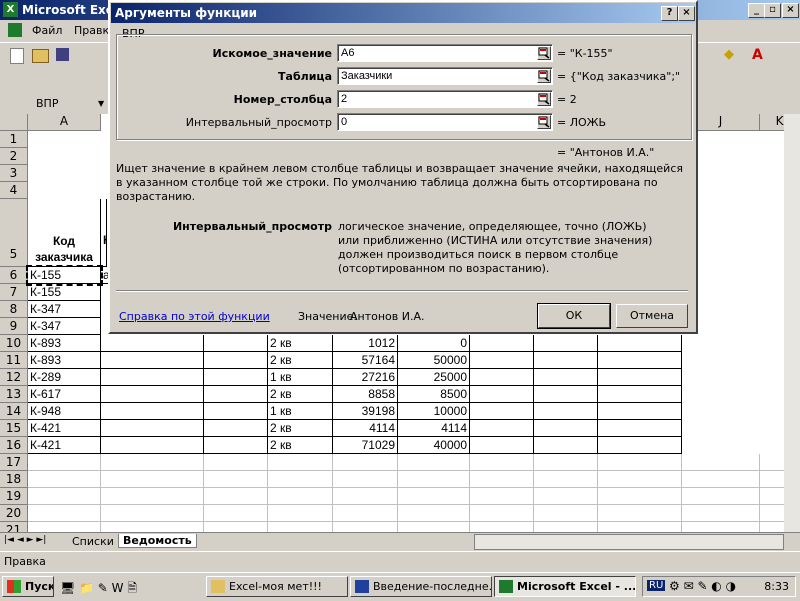  What do you see at coordinates (28, 586) in the screenshot?
I see `start-button: Пуск` at bounding box center [28, 586].